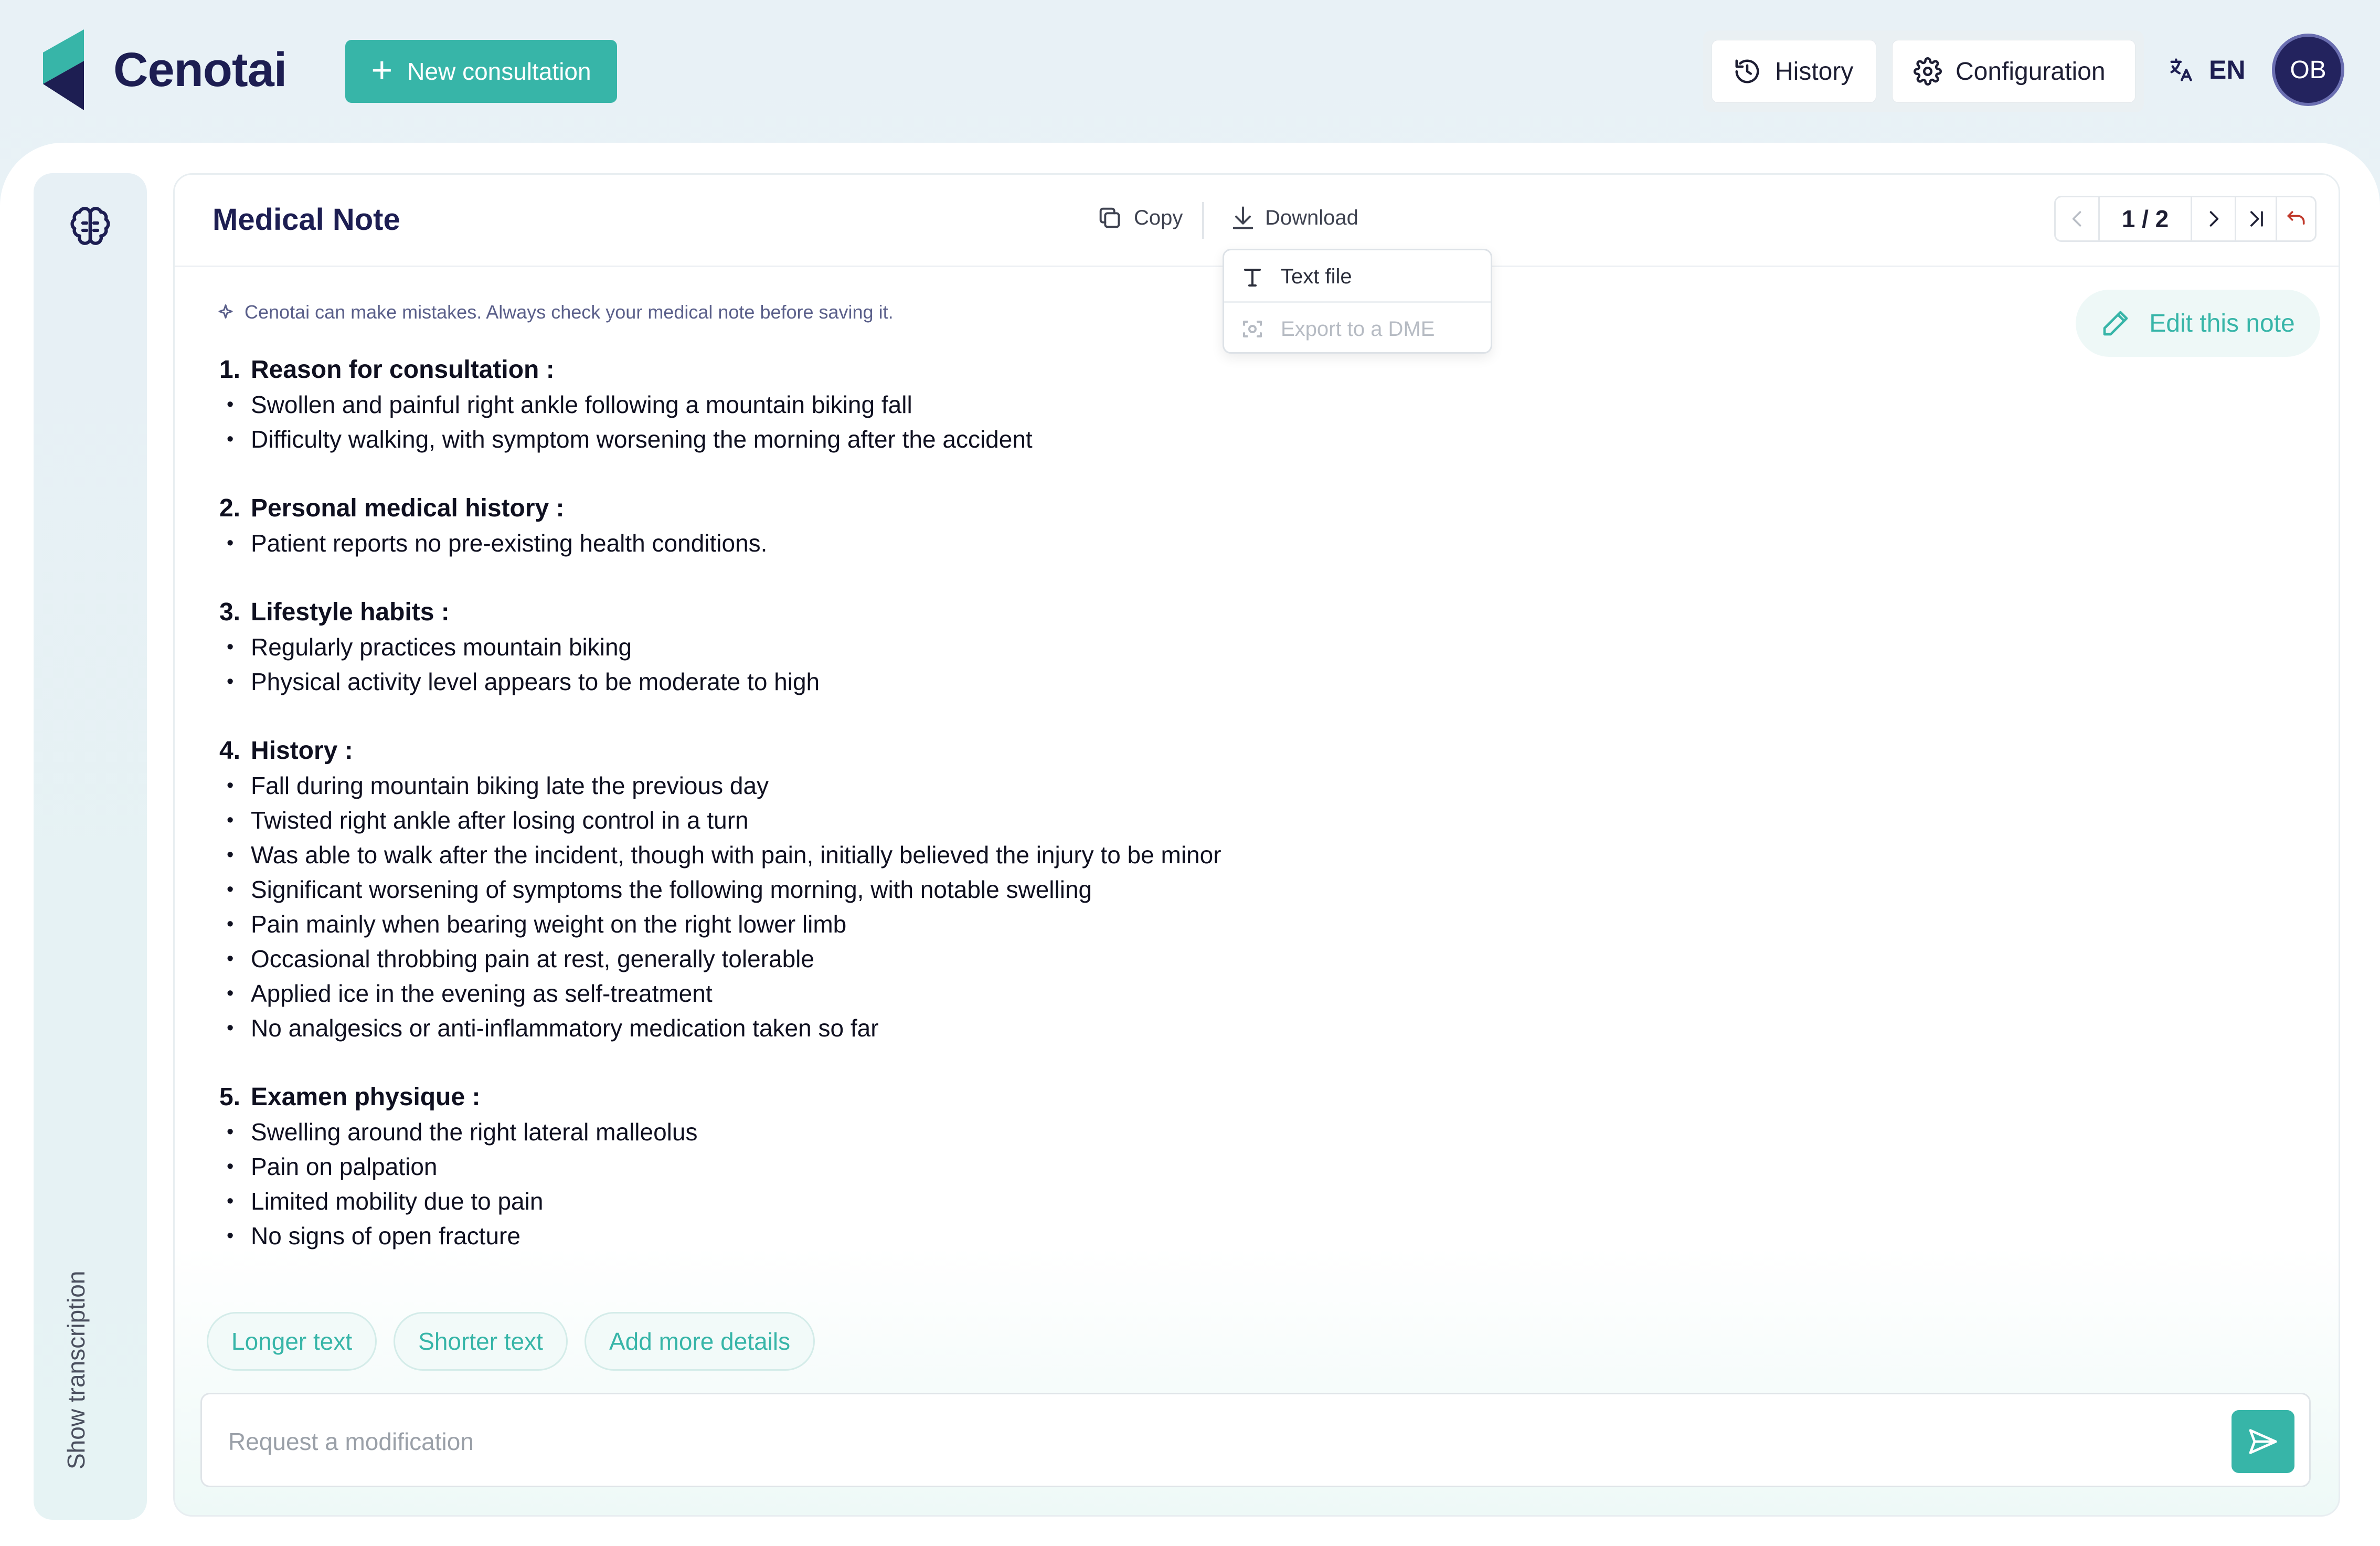  What do you see at coordinates (2308, 70) in the screenshot?
I see `user-avatar: OB` at bounding box center [2308, 70].